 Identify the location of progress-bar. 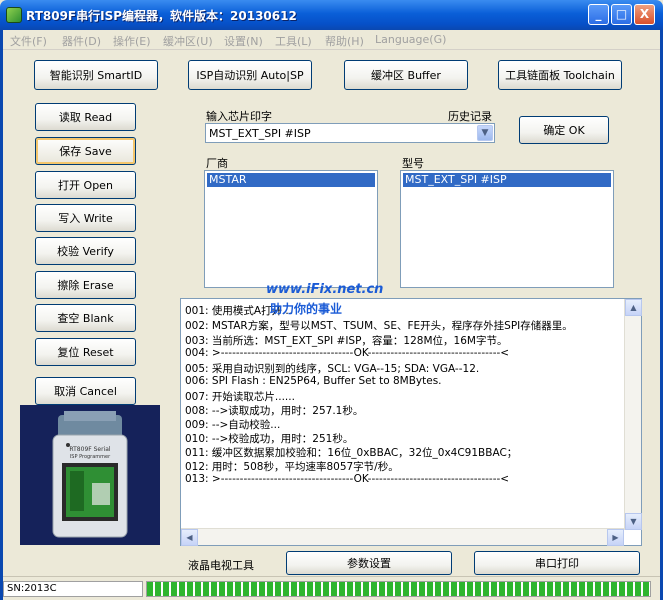
(398, 589).